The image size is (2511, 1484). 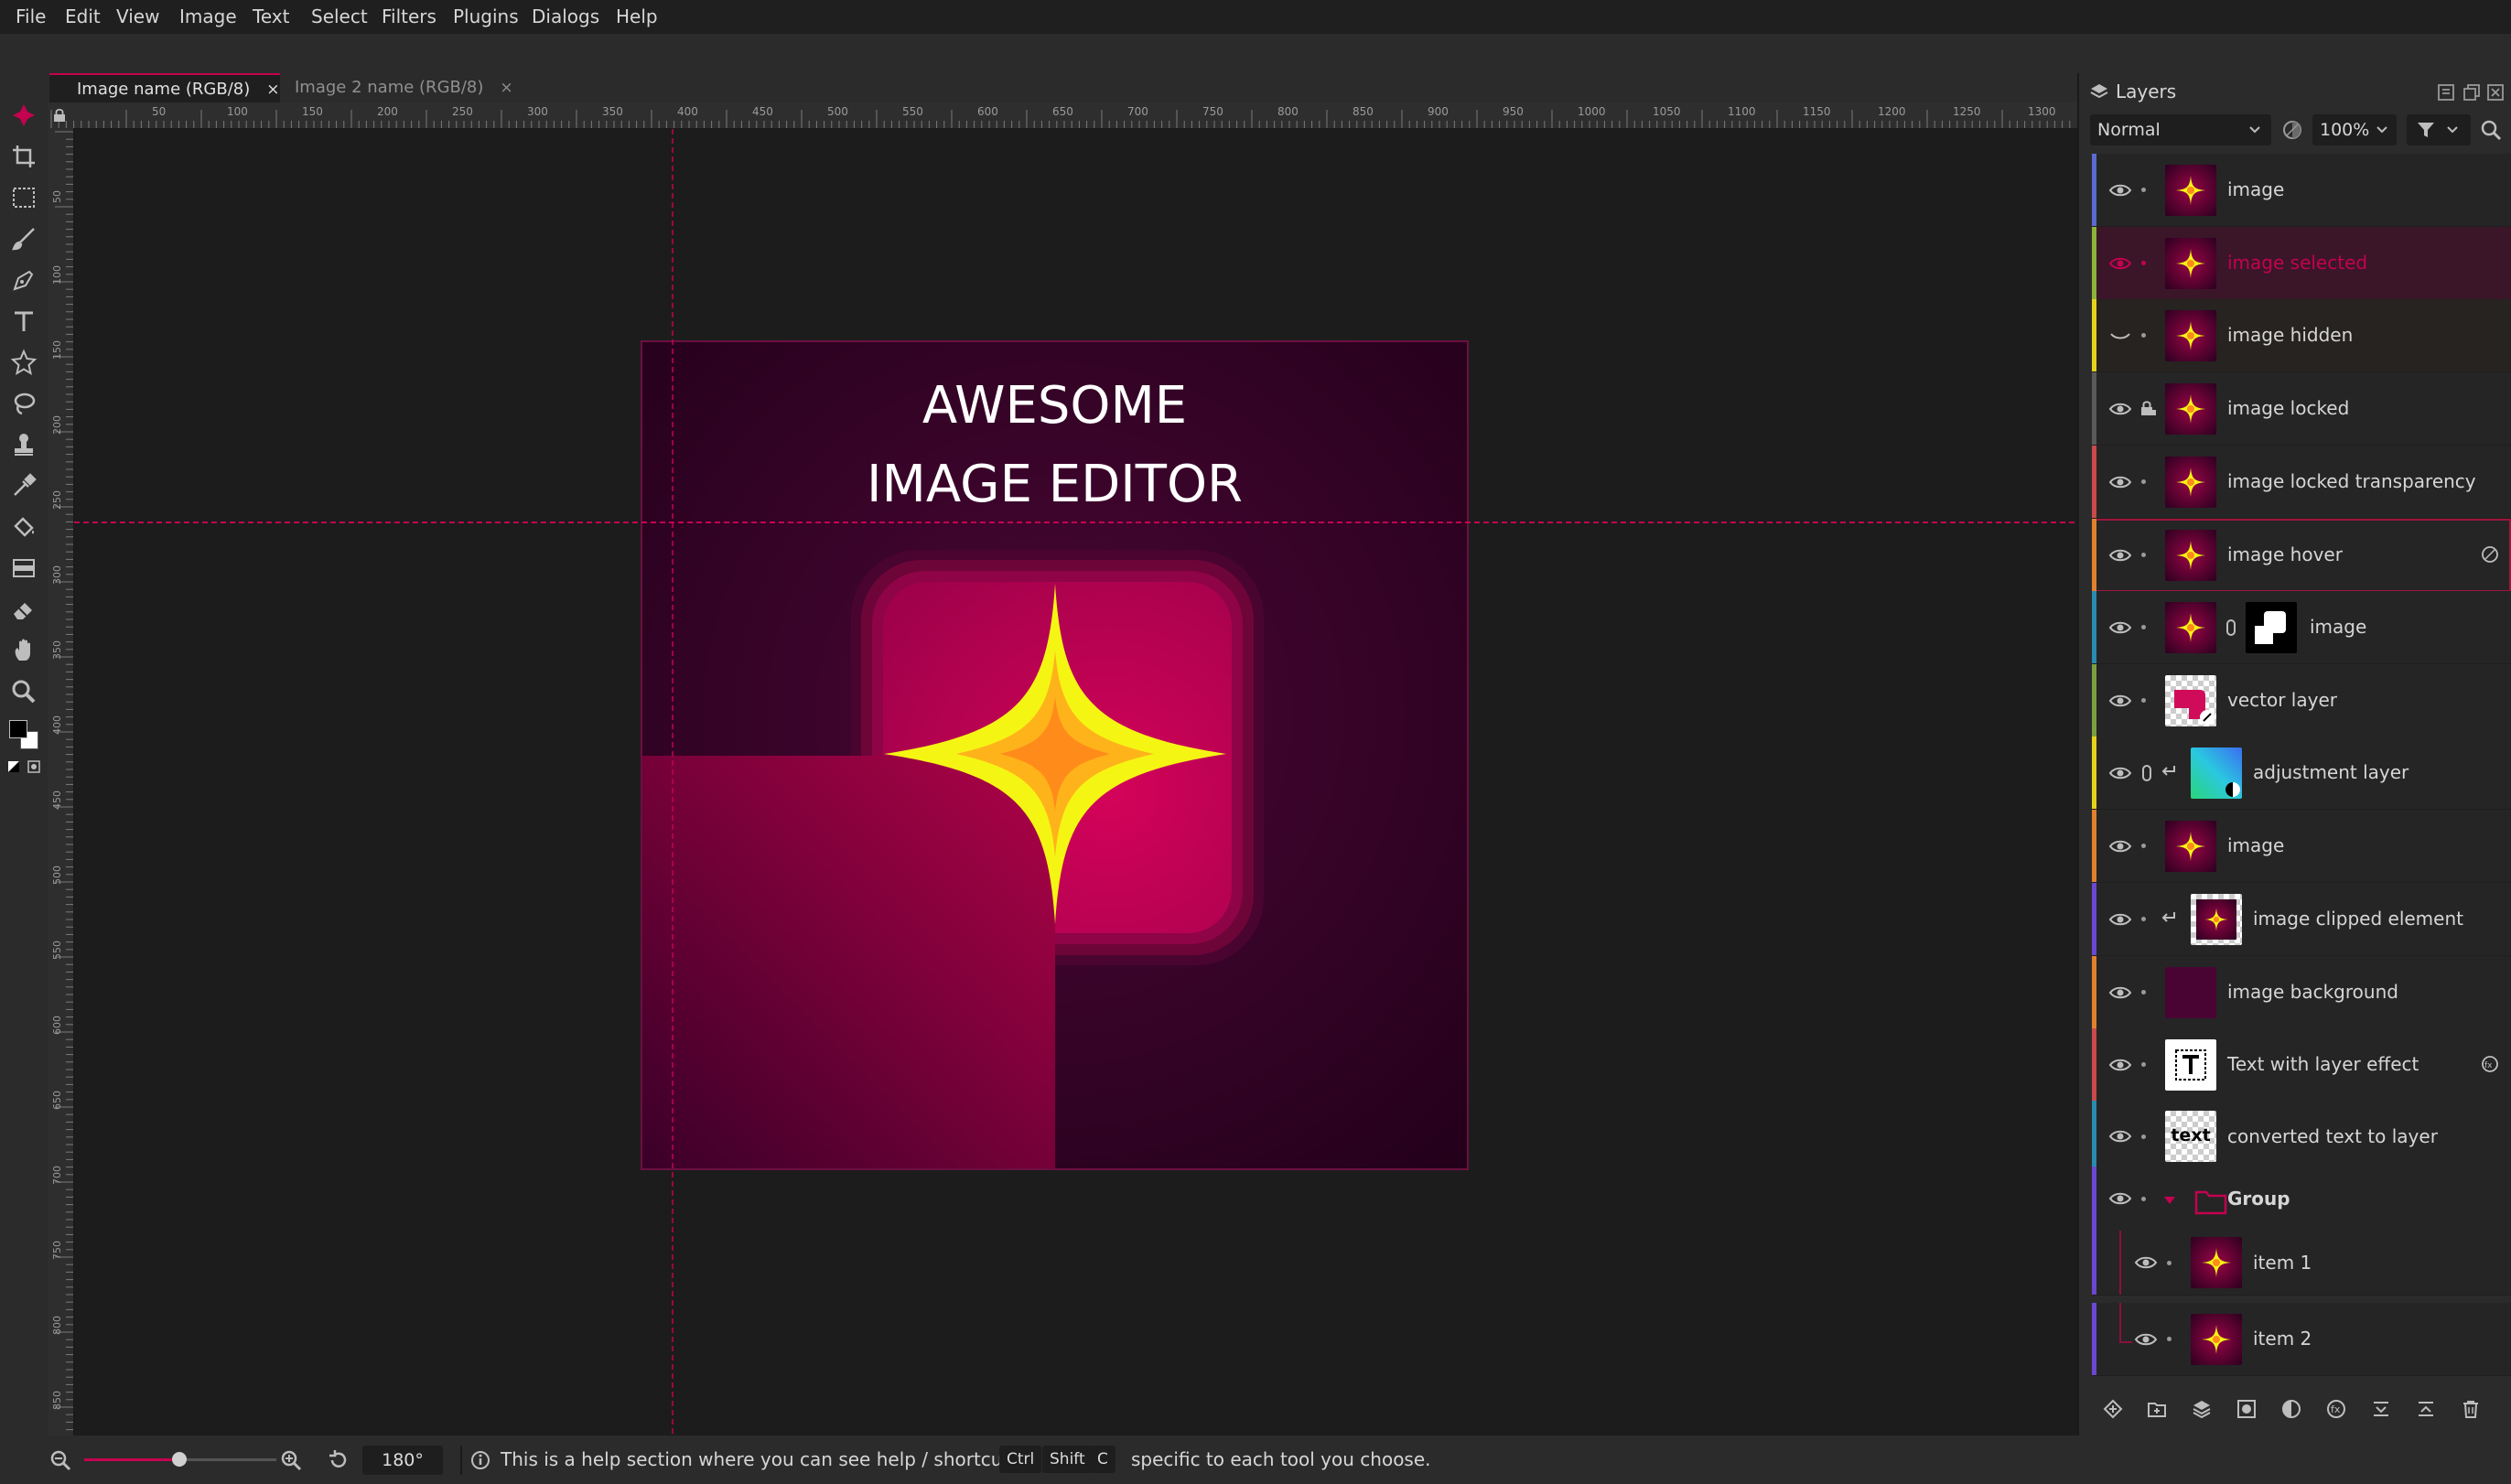 I want to click on color-swatches, so click(x=23, y=734).